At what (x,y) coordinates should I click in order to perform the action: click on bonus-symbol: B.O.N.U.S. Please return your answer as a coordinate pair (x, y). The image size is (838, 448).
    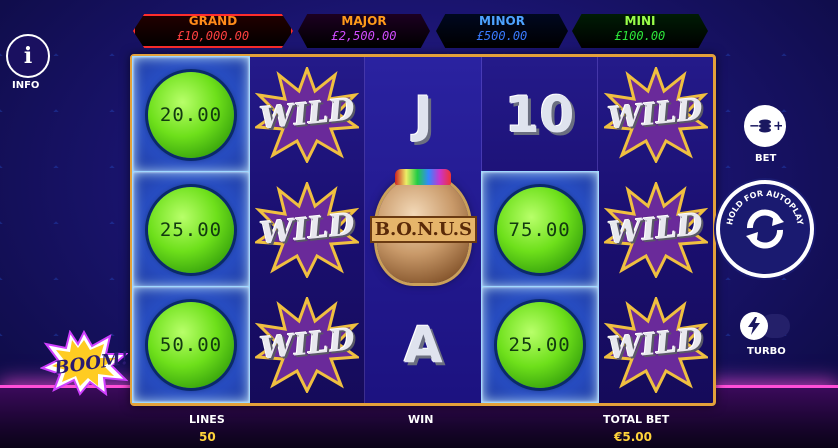
    Looking at the image, I should click on (423, 228).